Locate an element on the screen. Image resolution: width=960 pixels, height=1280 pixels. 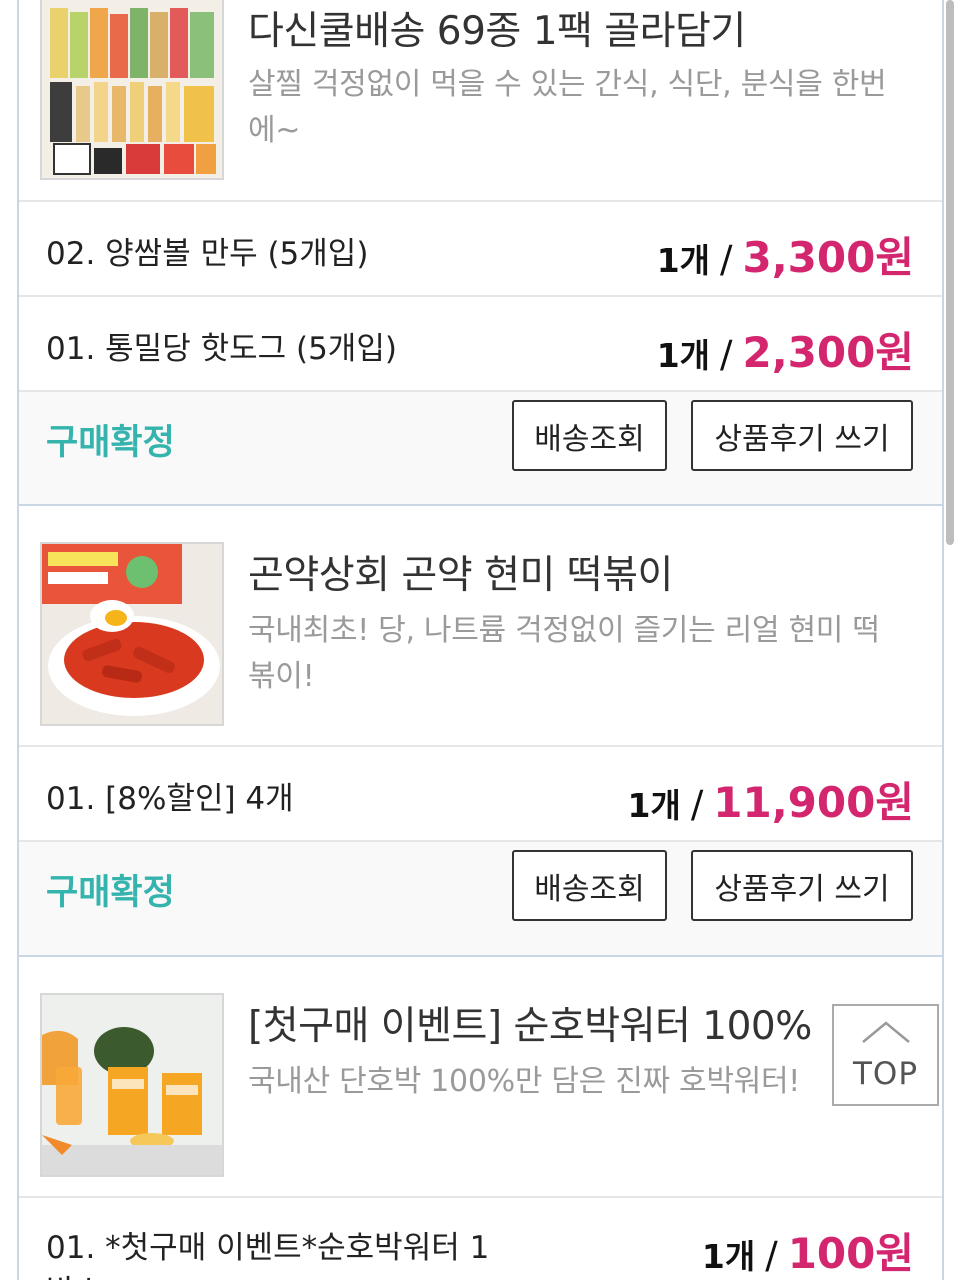
scrollbar is located at coordinates (950, 272).